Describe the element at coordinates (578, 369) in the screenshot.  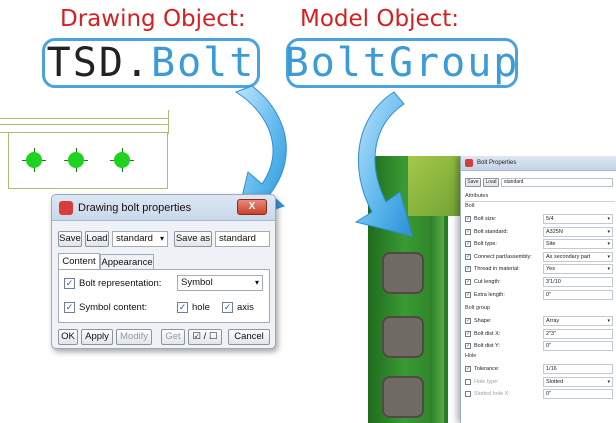
I see `property-input: 1/16` at that location.